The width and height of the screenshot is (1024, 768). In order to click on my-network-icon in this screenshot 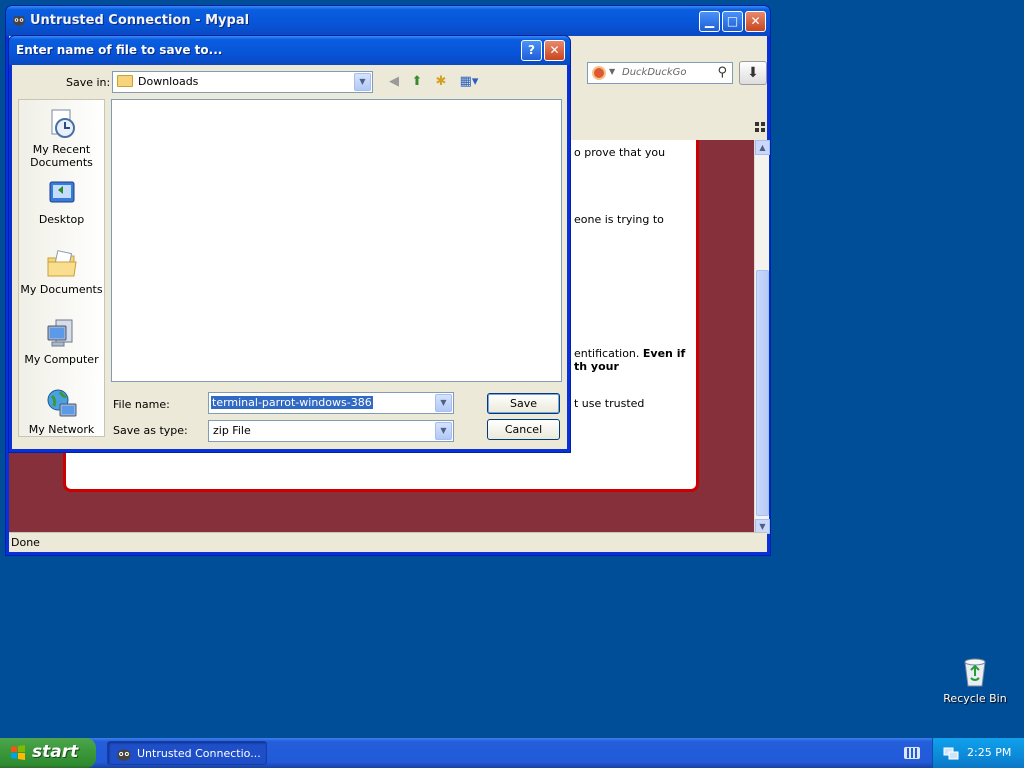, I will do `click(62, 404)`.